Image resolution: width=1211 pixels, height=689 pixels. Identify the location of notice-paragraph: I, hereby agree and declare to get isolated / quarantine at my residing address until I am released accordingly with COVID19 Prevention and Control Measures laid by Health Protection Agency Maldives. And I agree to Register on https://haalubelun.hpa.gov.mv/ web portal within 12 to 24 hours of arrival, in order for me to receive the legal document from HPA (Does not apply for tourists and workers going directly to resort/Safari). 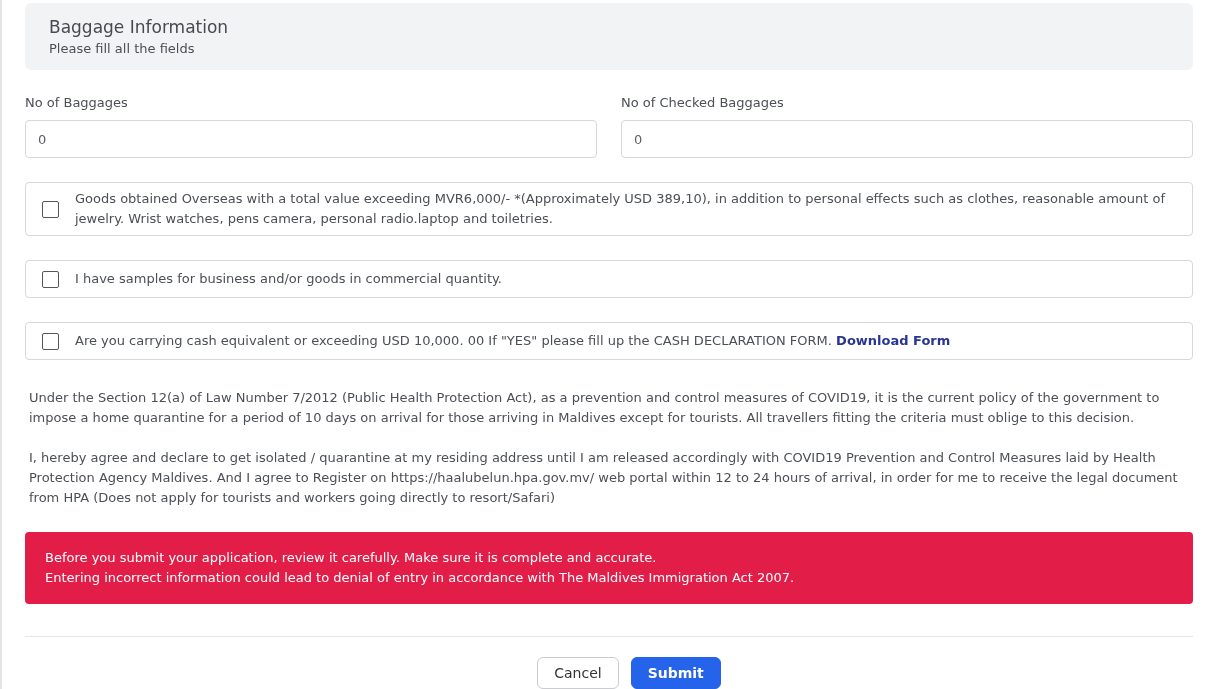
(604, 478).